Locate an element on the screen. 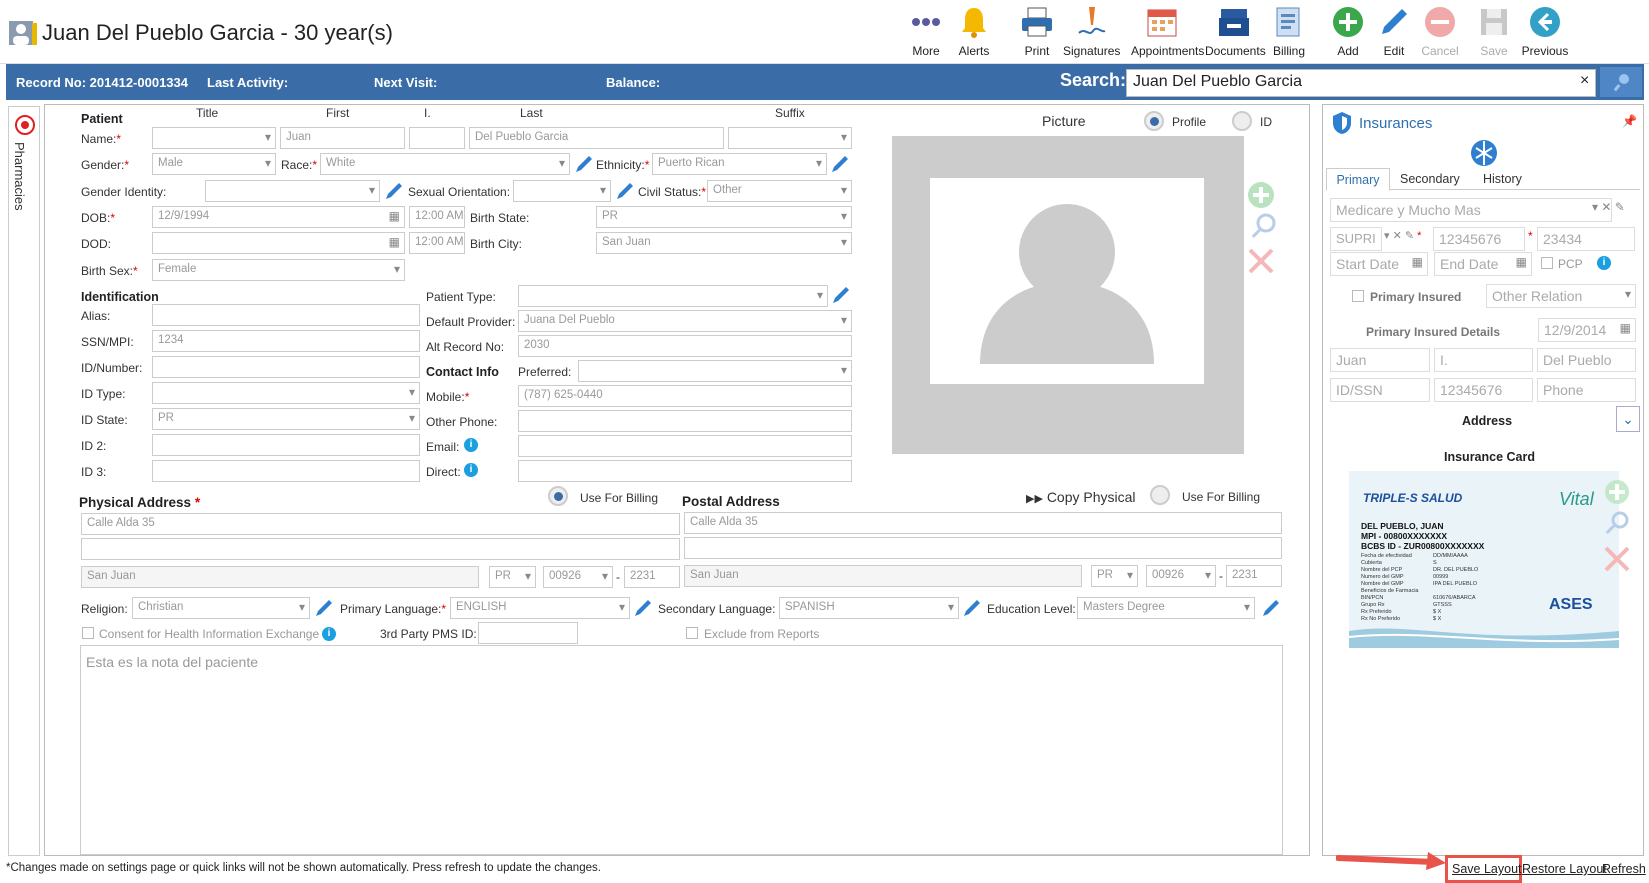  start-date-input: Start Date is located at coordinates (1379, 264).